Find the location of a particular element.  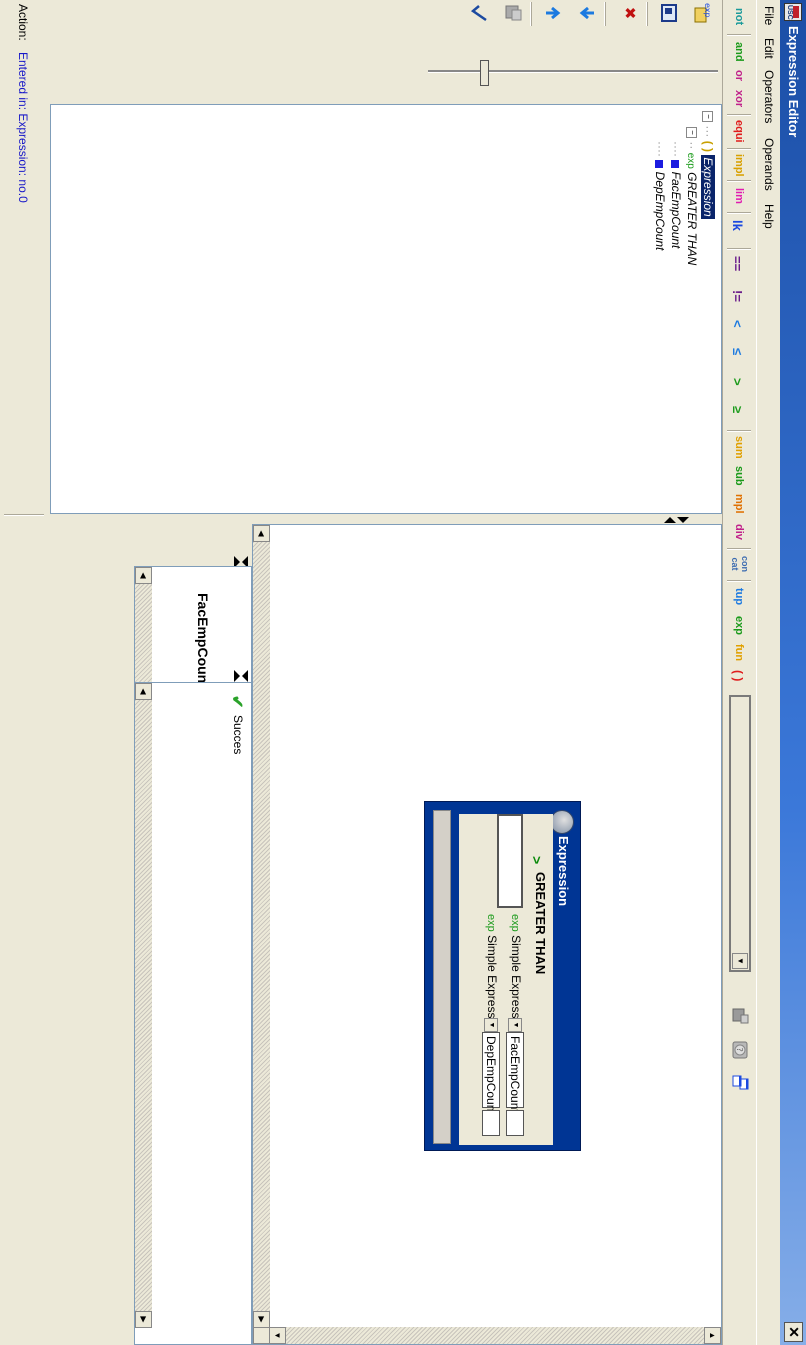

validation-message: Succes is located at coordinates (238, 735).